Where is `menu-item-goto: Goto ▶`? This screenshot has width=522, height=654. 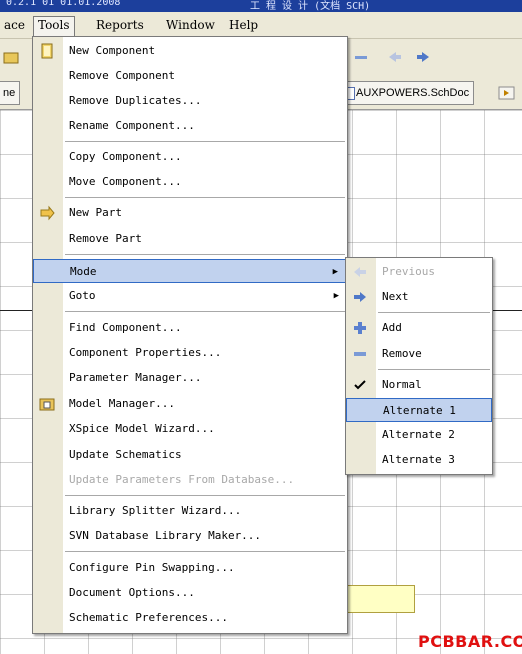
menu-item-goto: Goto ▶ is located at coordinates (190, 296).